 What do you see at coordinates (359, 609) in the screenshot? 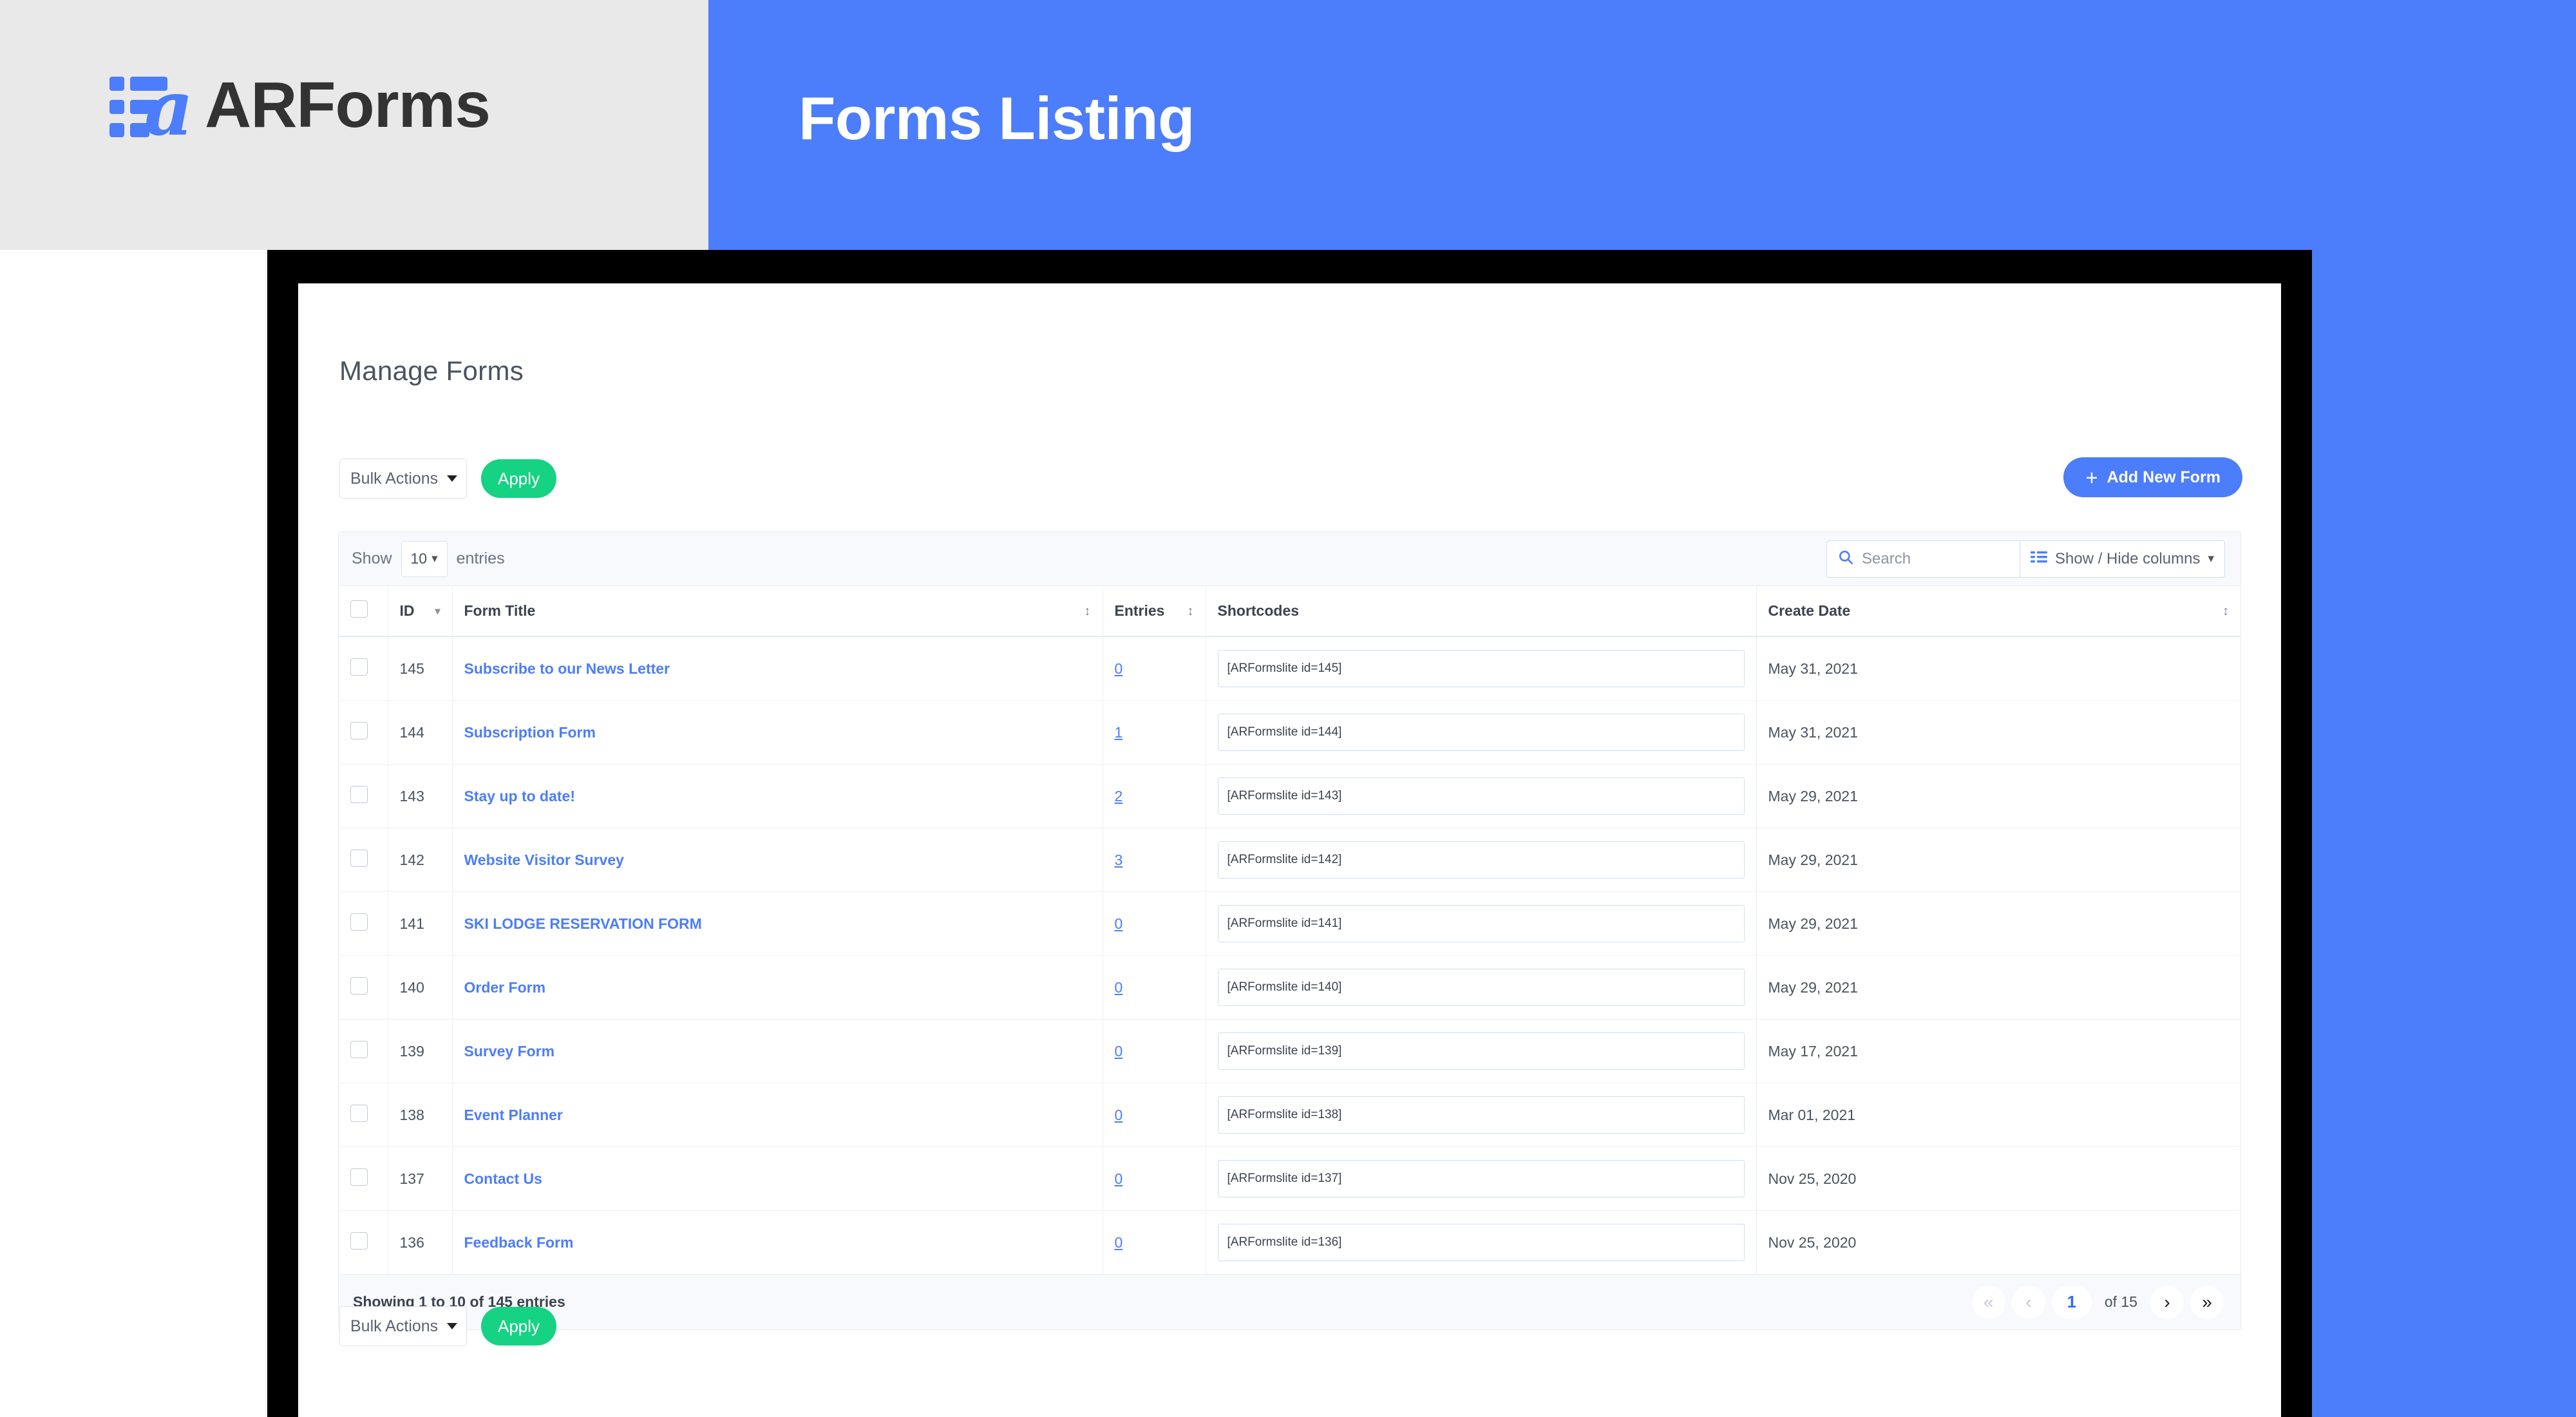
I see `select-all-checkbox` at bounding box center [359, 609].